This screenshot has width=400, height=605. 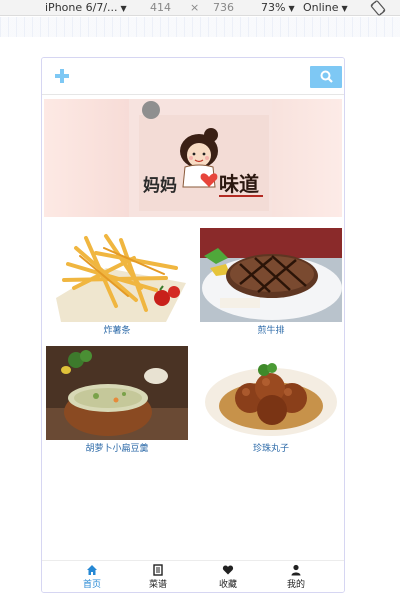 What do you see at coordinates (91, 585) in the screenshot?
I see `tab-label: 首页` at bounding box center [91, 585].